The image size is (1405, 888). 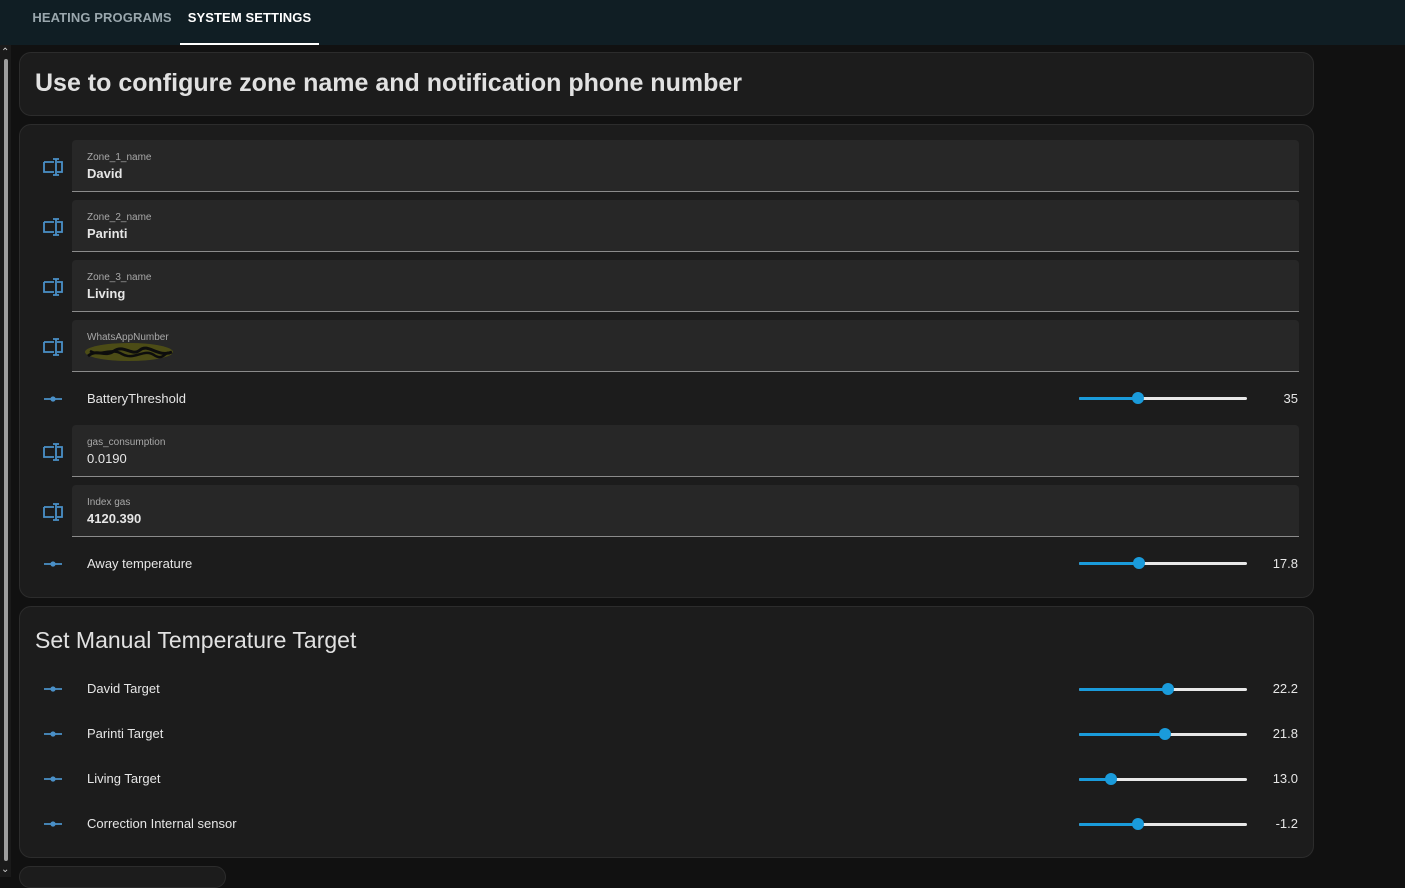 What do you see at coordinates (1286, 823) in the screenshot?
I see `correction-sensor-value: -1.2` at bounding box center [1286, 823].